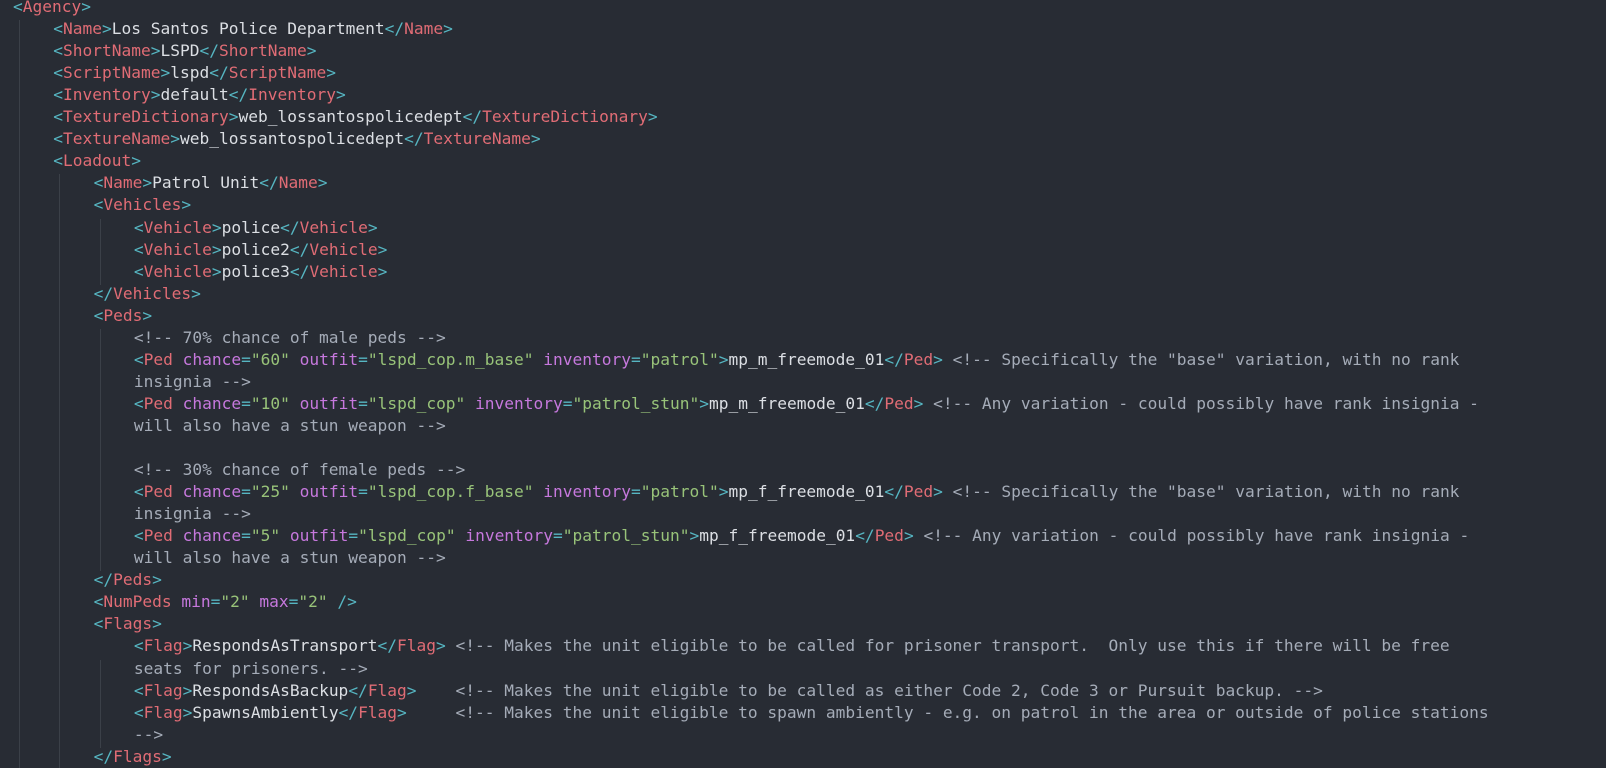 This screenshot has width=1606, height=768. Describe the element at coordinates (416, 403) in the screenshot. I see `xml-string: "lspd_cop"` at that location.